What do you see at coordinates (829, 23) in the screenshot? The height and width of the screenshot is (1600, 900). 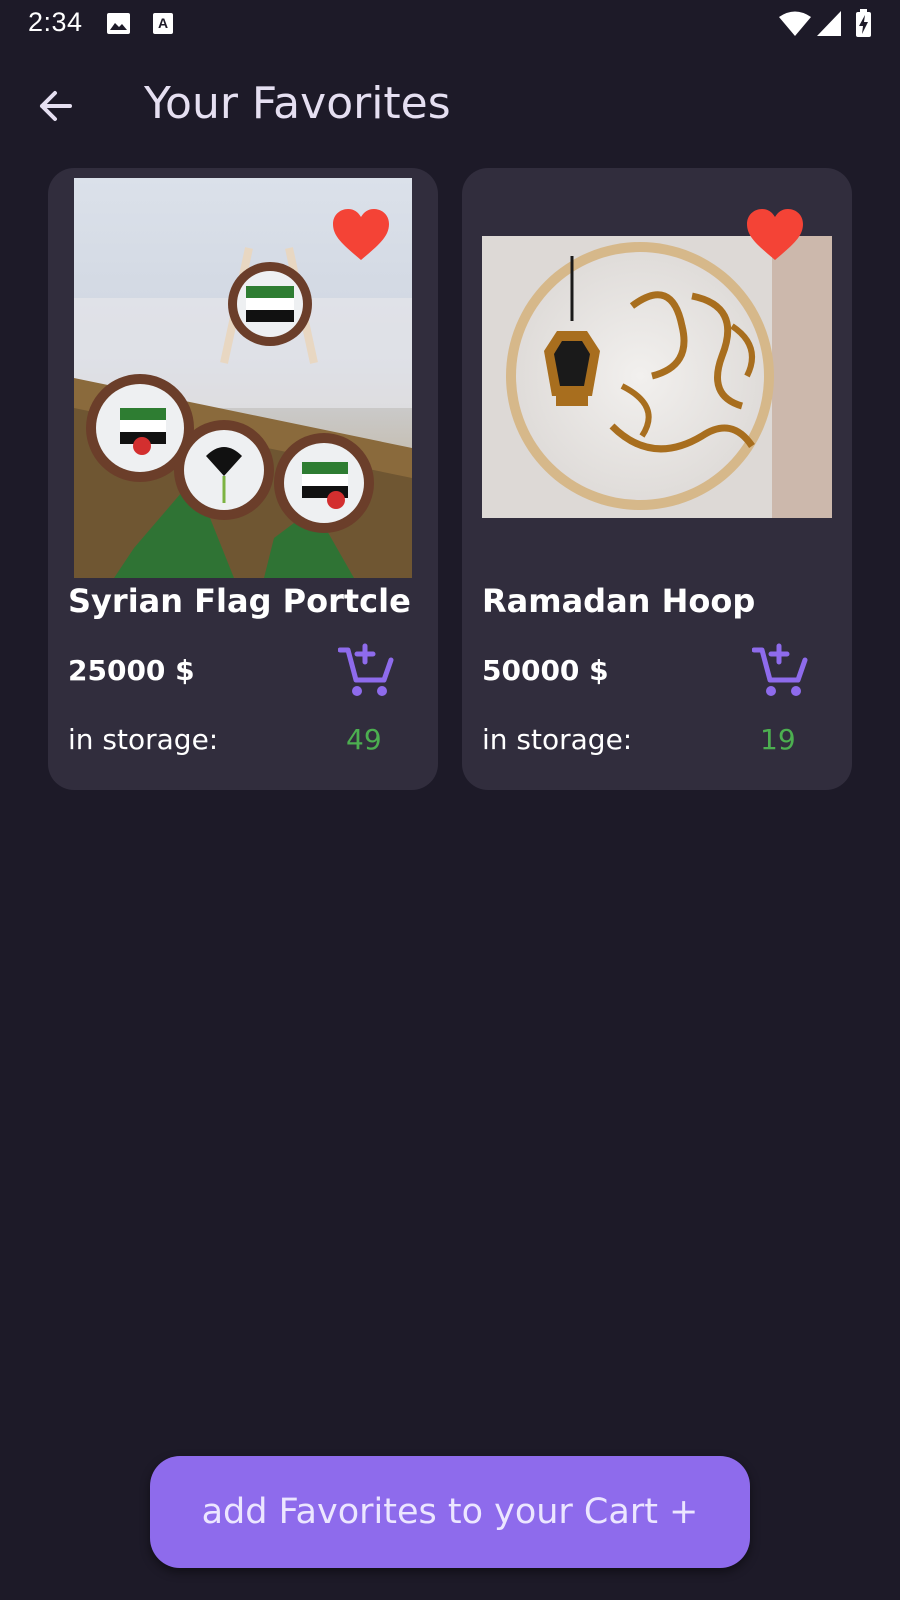 I see `cellular-signal-icon` at bounding box center [829, 23].